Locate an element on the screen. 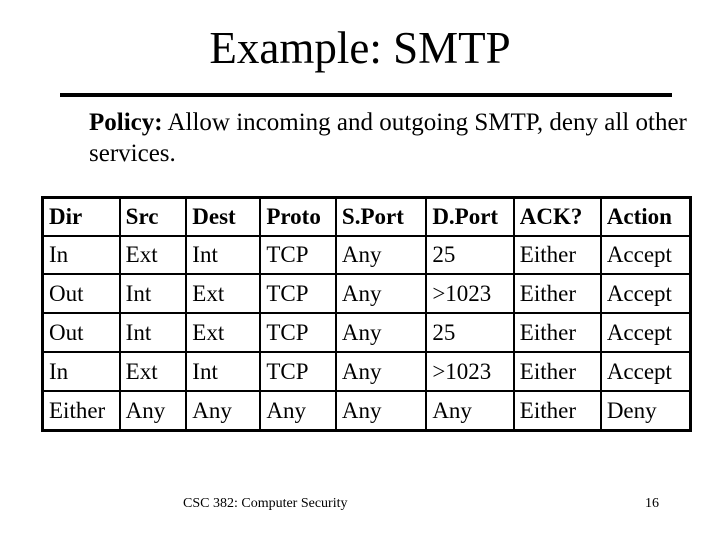 The image size is (720, 540). table-row: Out Int Ext TCP Any 25 Either Accept is located at coordinates (366, 332).